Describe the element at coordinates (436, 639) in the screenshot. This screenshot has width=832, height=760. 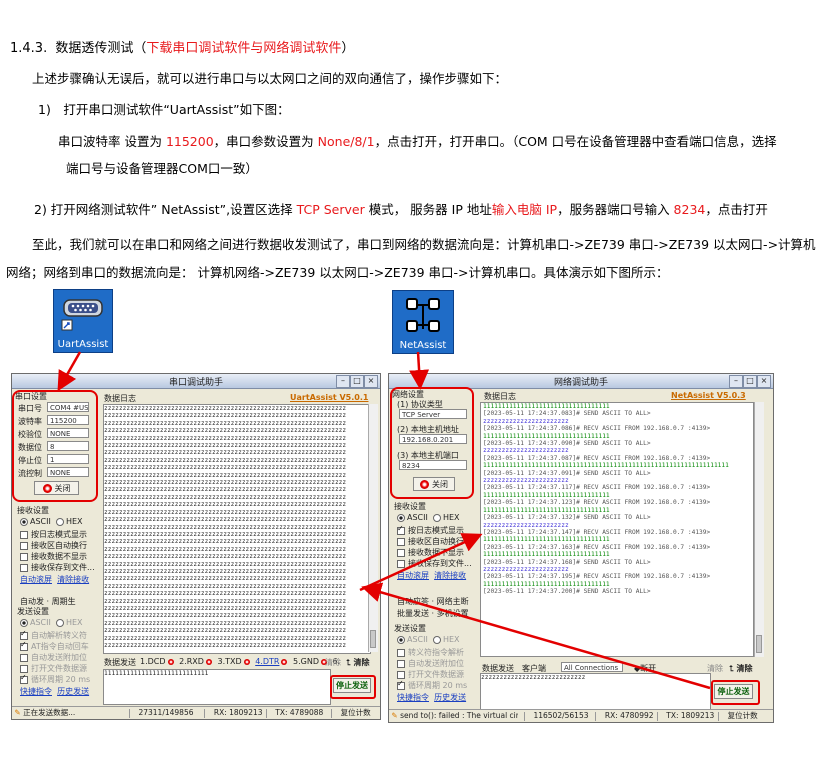
I see `net-send-hex-radio` at that location.